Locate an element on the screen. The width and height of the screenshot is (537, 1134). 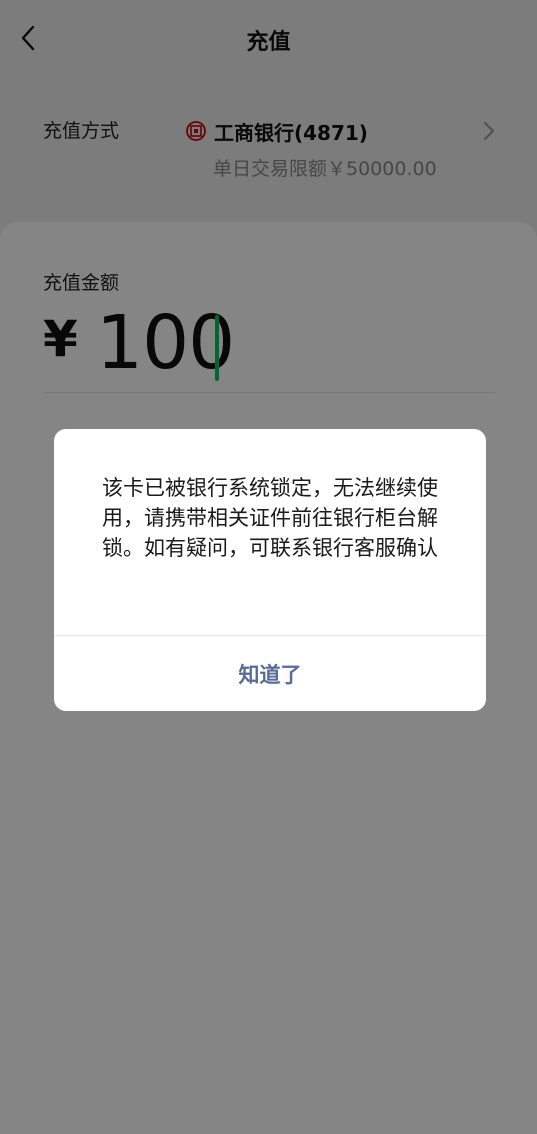
acknowledge-button: 知道了 is located at coordinates (270, 673).